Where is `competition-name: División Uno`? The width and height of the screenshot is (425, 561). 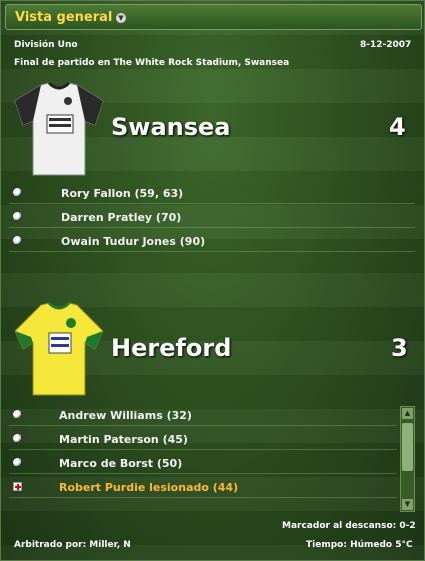
competition-name: División Uno is located at coordinates (46, 45).